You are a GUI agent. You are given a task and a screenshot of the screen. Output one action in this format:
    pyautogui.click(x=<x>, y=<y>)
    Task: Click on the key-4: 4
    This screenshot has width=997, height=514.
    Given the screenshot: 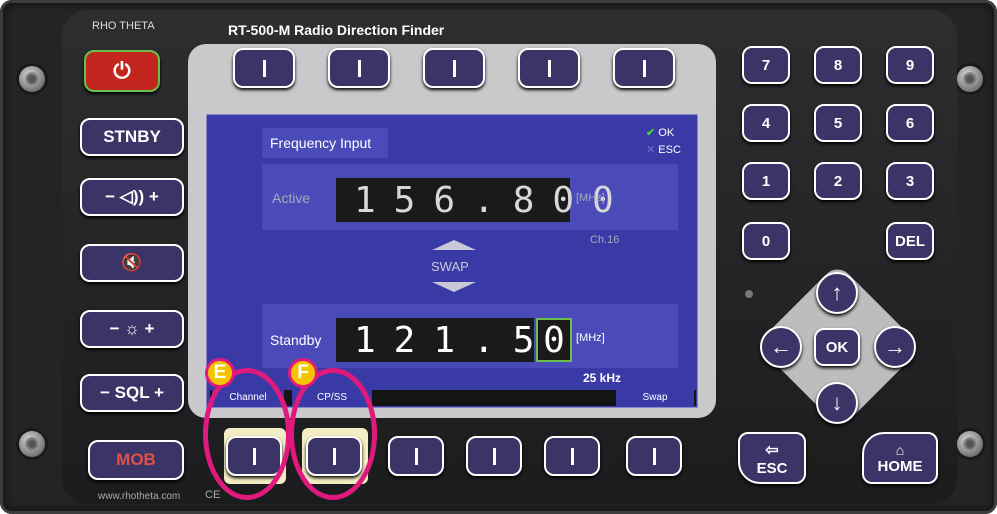 What is the action you would take?
    pyautogui.click(x=766, y=123)
    